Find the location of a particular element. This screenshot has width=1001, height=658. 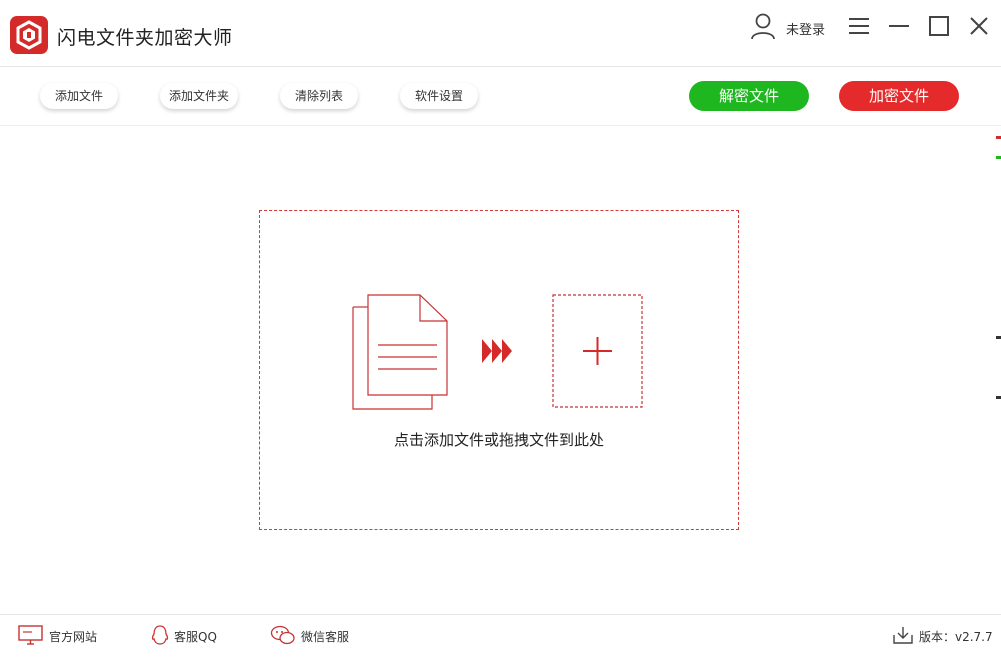

toolbar-divider is located at coordinates (500, 125).